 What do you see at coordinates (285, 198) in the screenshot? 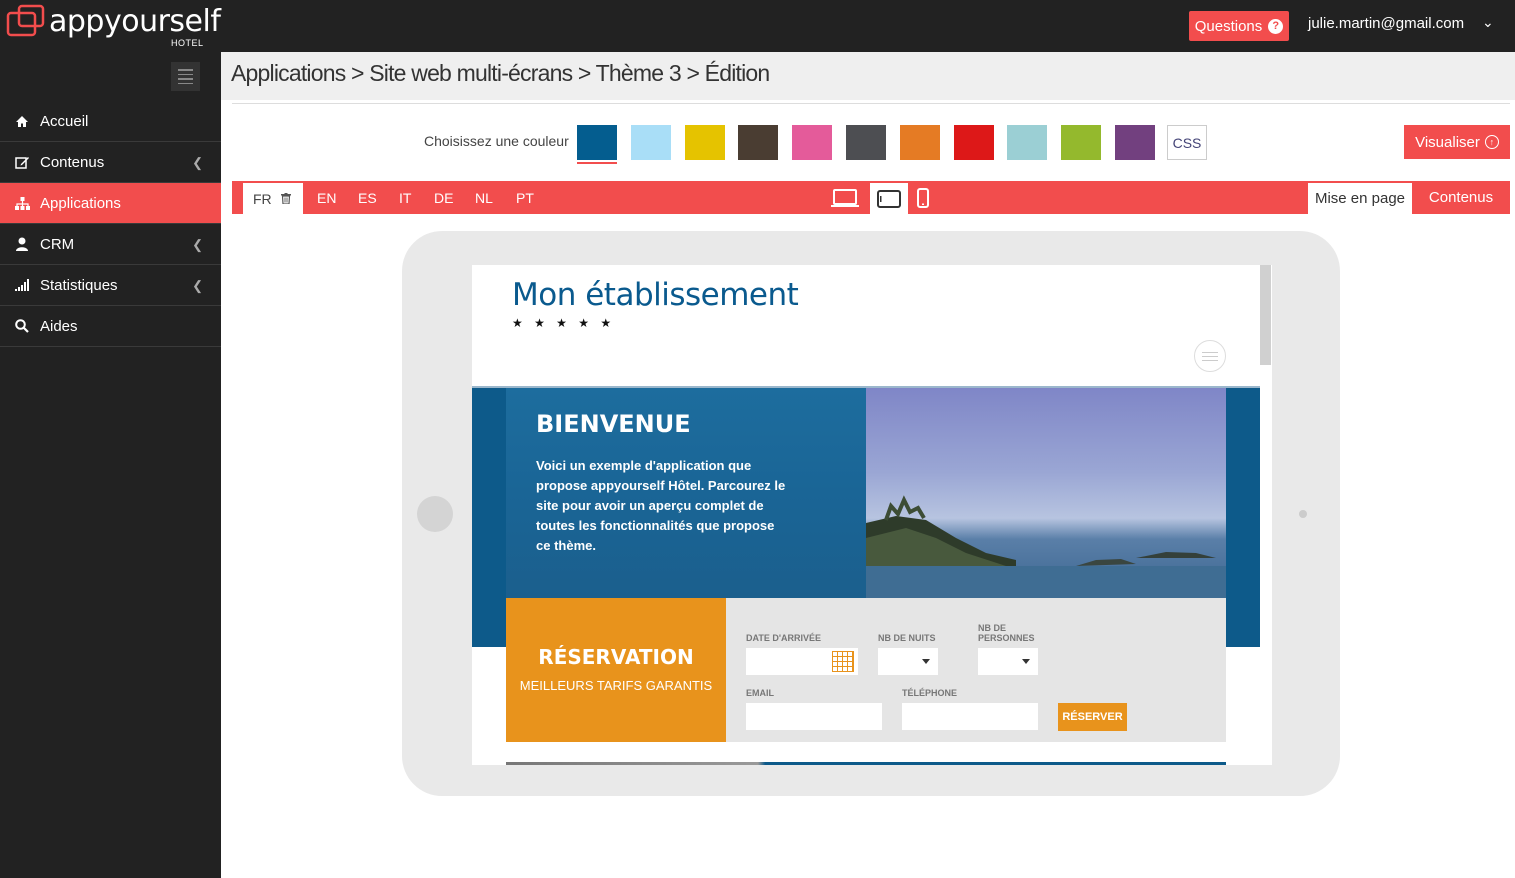
I see `trash-icon` at bounding box center [285, 198].